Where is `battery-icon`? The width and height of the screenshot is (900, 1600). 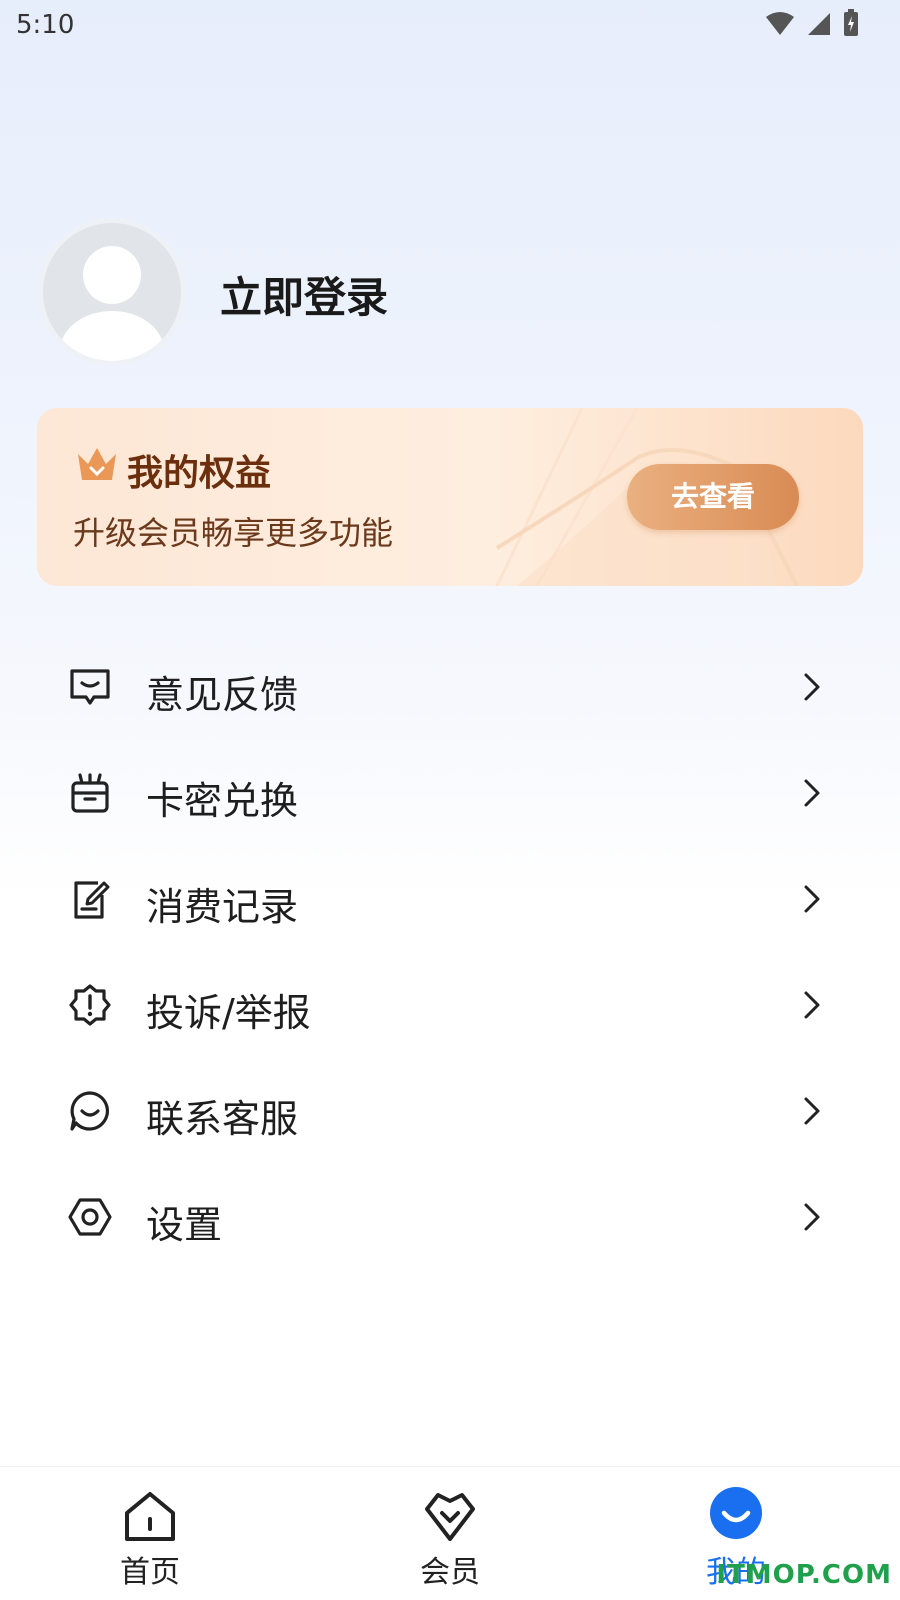
battery-icon is located at coordinates (851, 22).